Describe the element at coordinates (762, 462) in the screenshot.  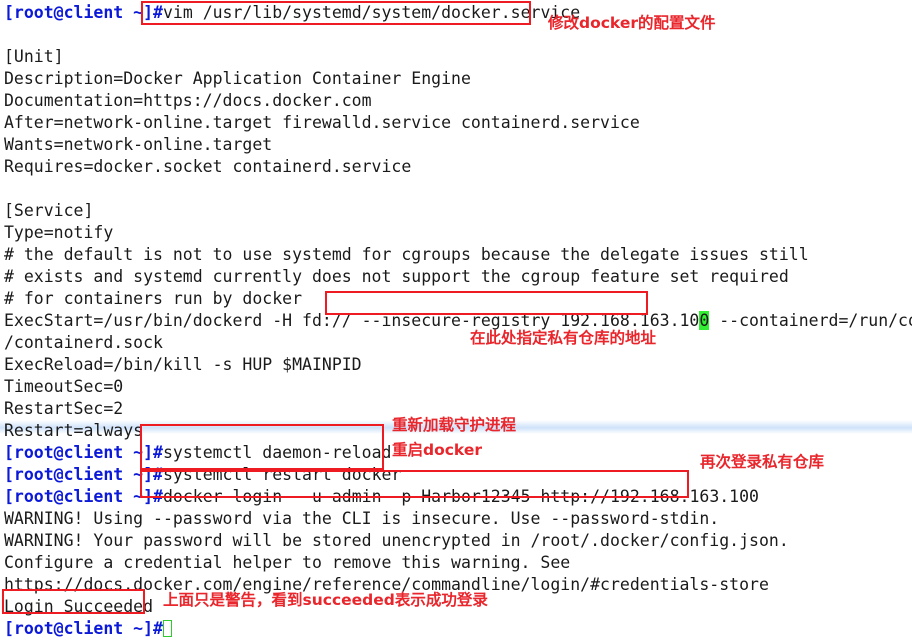
I see `note-login-again: 再次登录私有仓库` at that location.